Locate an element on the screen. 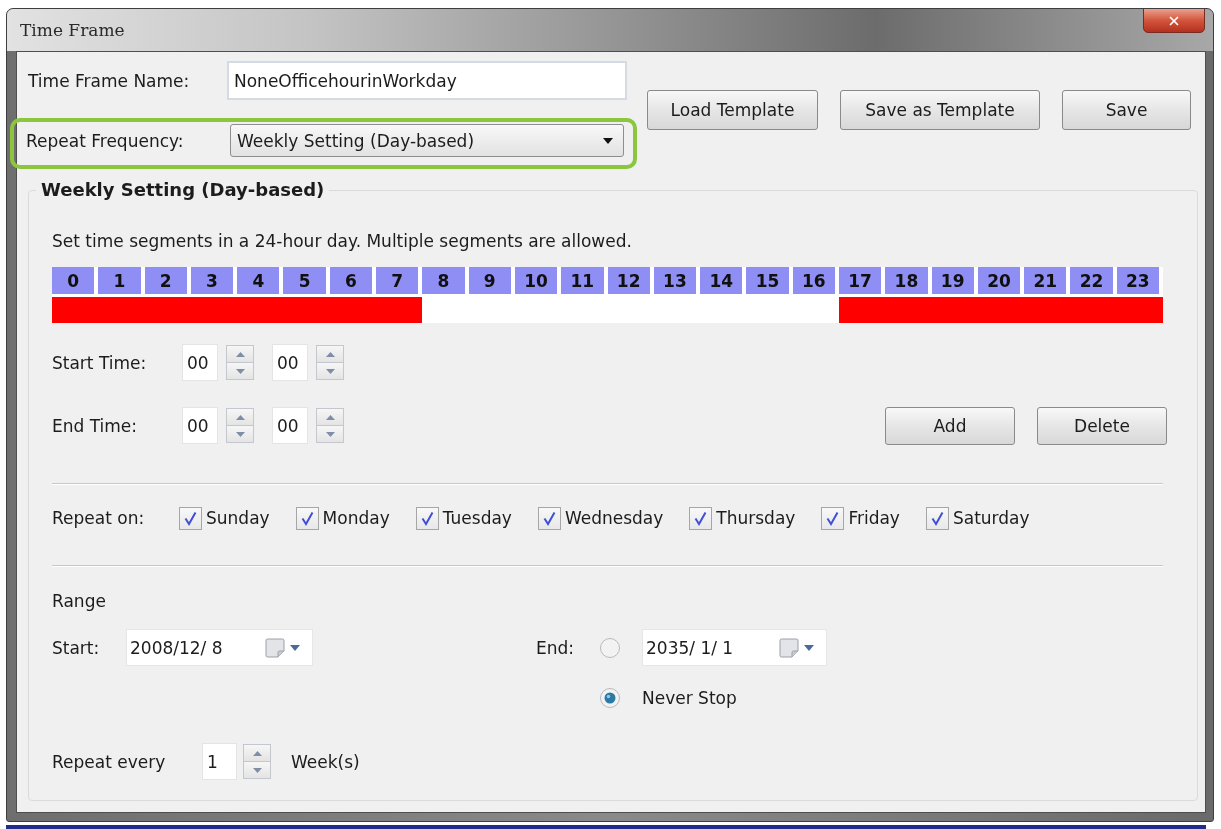 The width and height of the screenshot is (1221, 829). hour-label: 8 is located at coordinates (445, 280).